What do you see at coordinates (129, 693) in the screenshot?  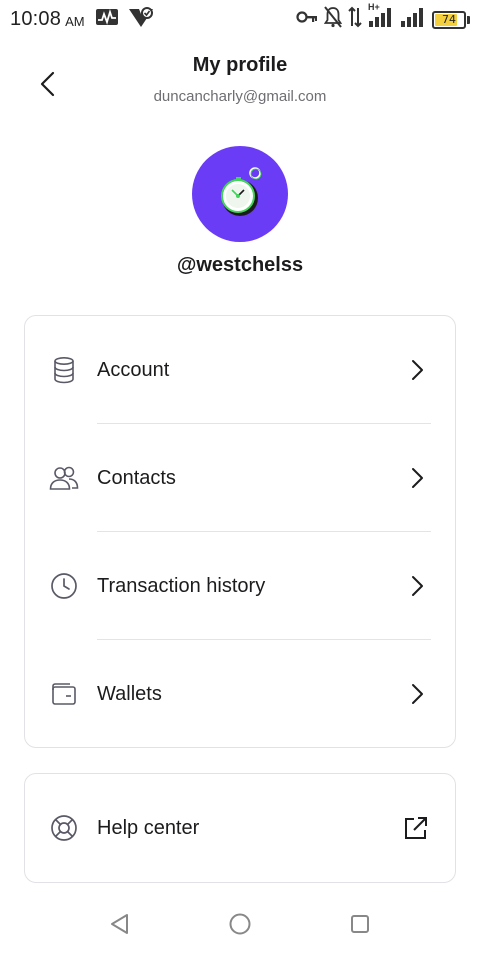 I see `menu-item-label: Wallets` at bounding box center [129, 693].